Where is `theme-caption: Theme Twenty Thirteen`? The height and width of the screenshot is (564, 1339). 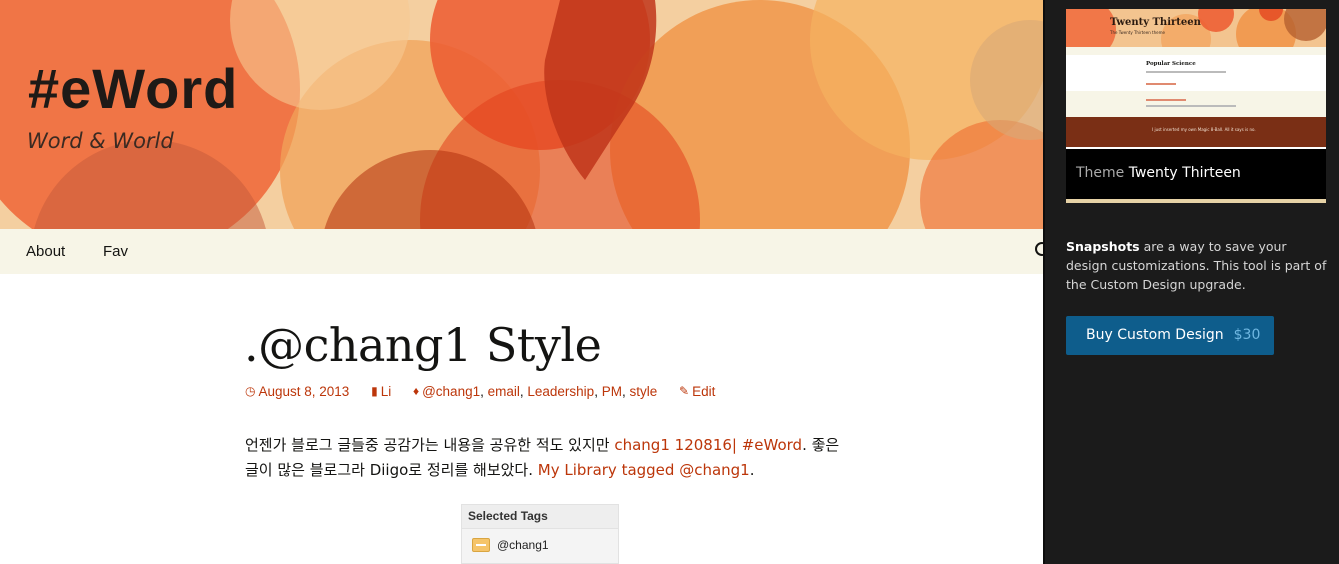 theme-caption: Theme Twenty Thirteen is located at coordinates (1196, 174).